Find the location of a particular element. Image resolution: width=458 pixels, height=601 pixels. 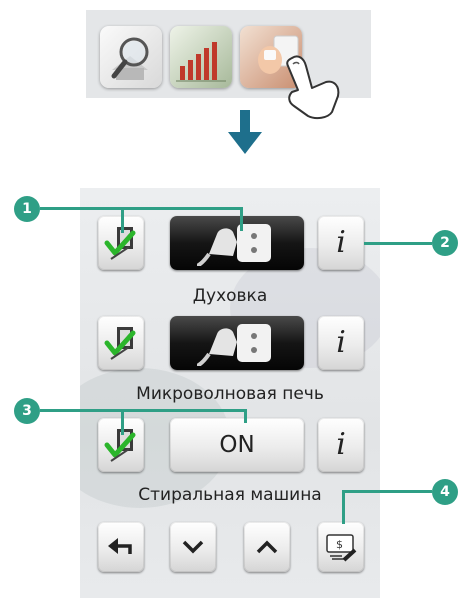

finger-tap-icon is located at coordinates (313, 87).